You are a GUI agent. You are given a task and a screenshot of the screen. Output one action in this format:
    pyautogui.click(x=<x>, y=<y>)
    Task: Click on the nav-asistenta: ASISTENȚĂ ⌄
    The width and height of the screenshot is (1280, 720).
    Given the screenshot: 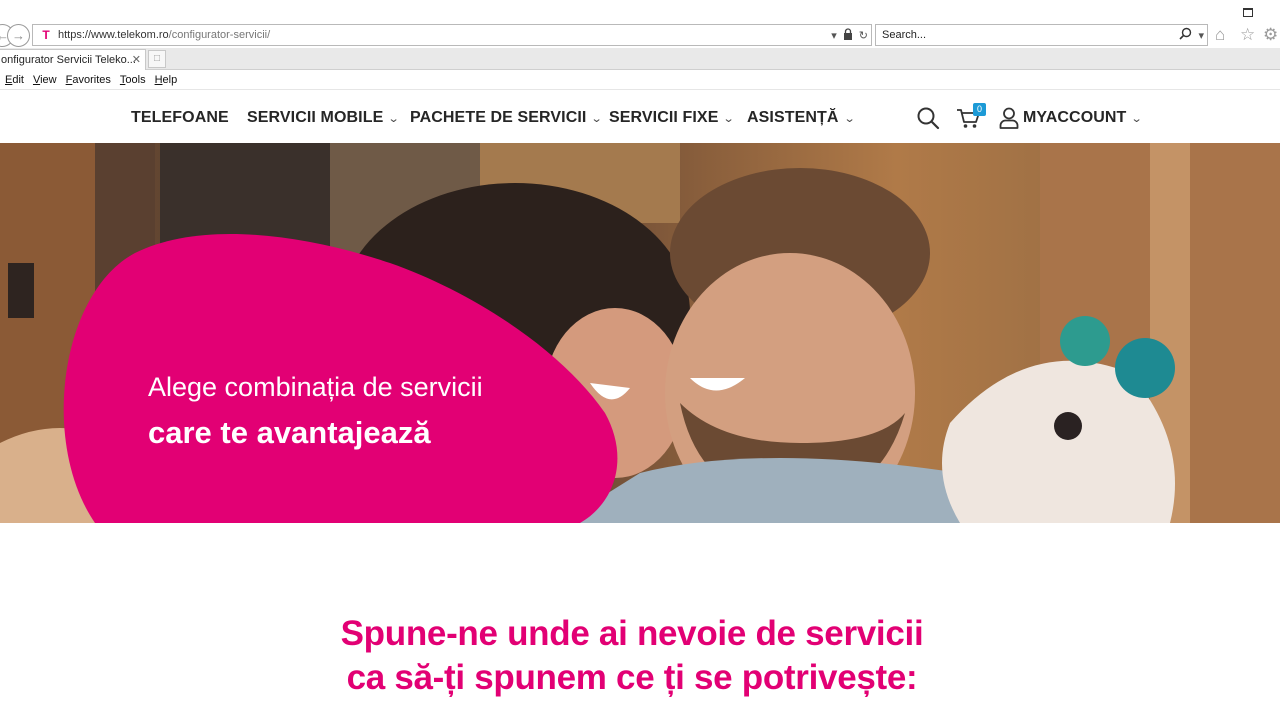 What is the action you would take?
    pyautogui.click(x=801, y=118)
    